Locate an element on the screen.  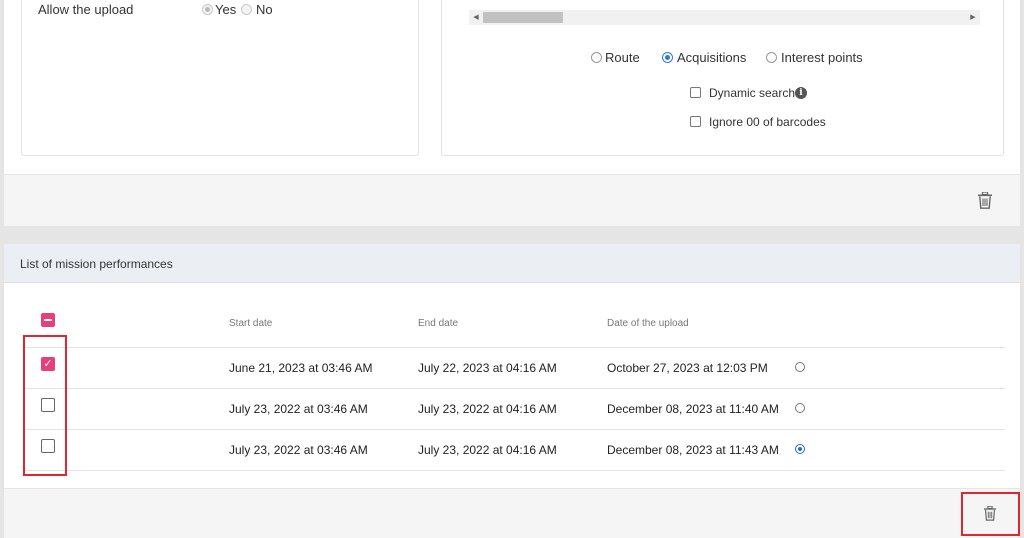
allow-upload-no-radio is located at coordinates (246, 9).